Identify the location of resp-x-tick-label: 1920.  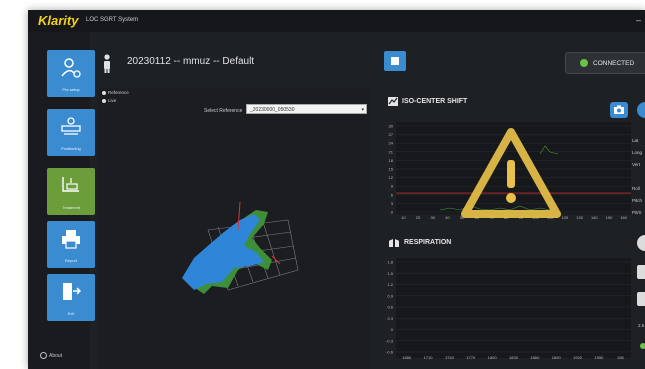
(578, 357).